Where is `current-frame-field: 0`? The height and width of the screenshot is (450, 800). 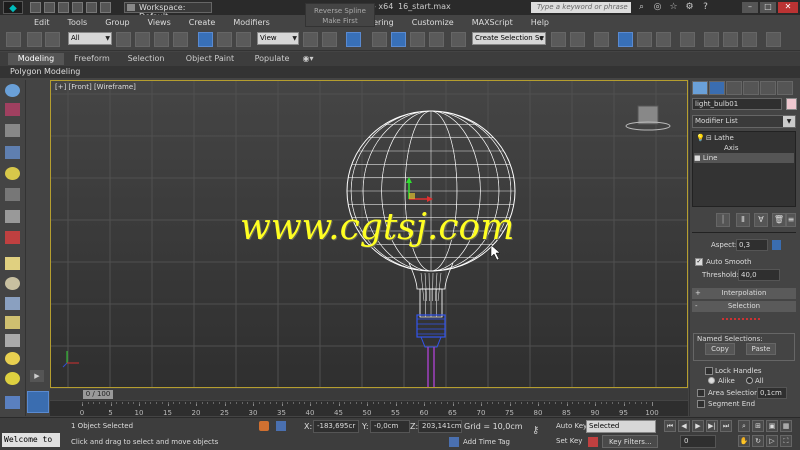
current-frame-field: 0 is located at coordinates (698, 441).